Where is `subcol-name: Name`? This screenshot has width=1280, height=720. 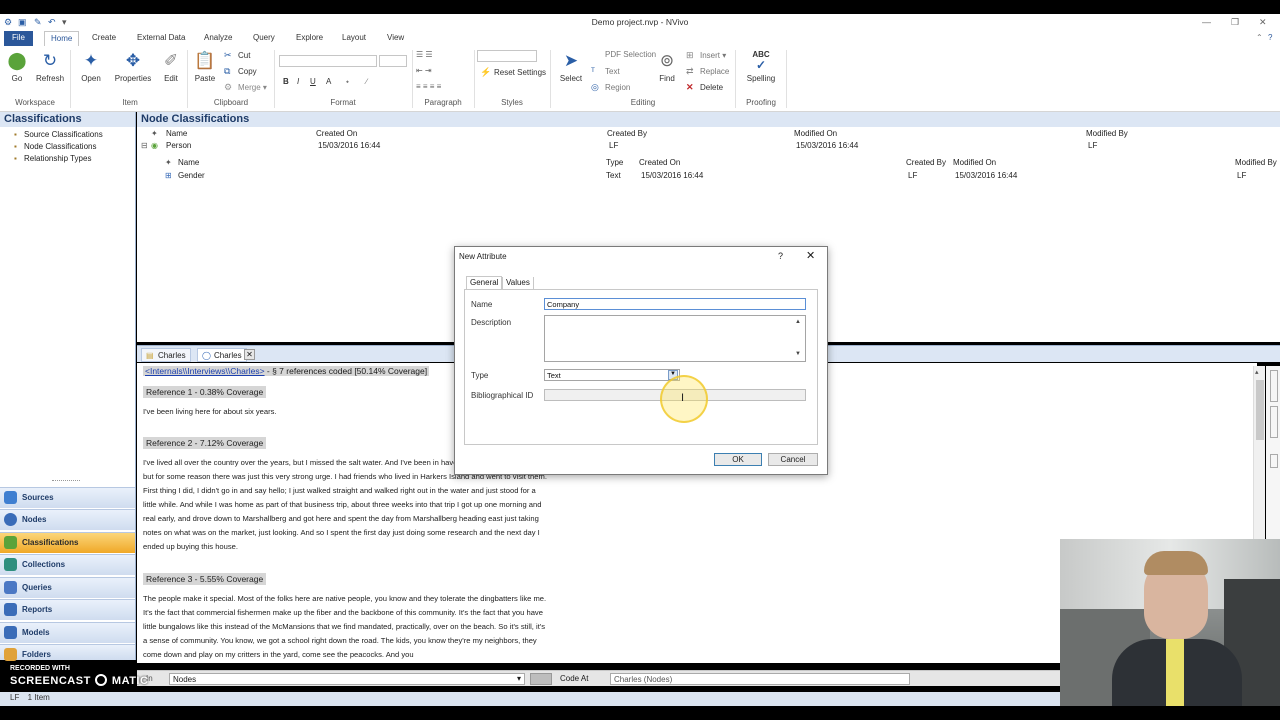 subcol-name: Name is located at coordinates (188, 162).